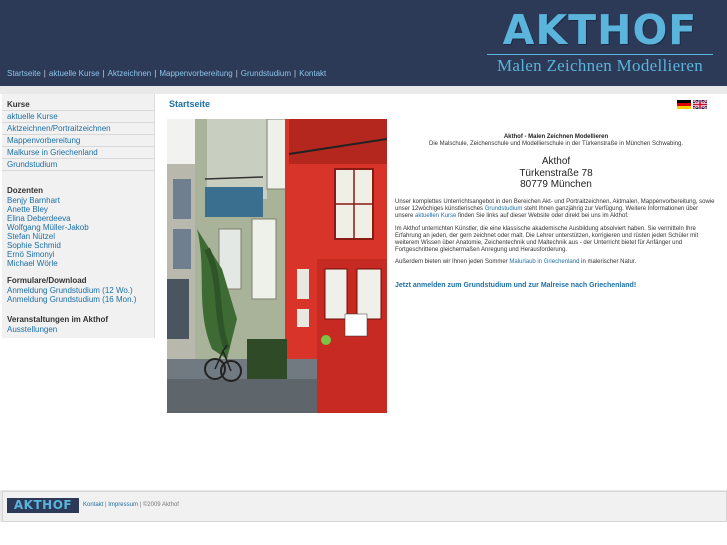 Image resolution: width=727 pixels, height=545 pixels. What do you see at coordinates (195, 73) in the screenshot?
I see `nav-mappenvorbereitung: Mappenvorbereitung` at bounding box center [195, 73].